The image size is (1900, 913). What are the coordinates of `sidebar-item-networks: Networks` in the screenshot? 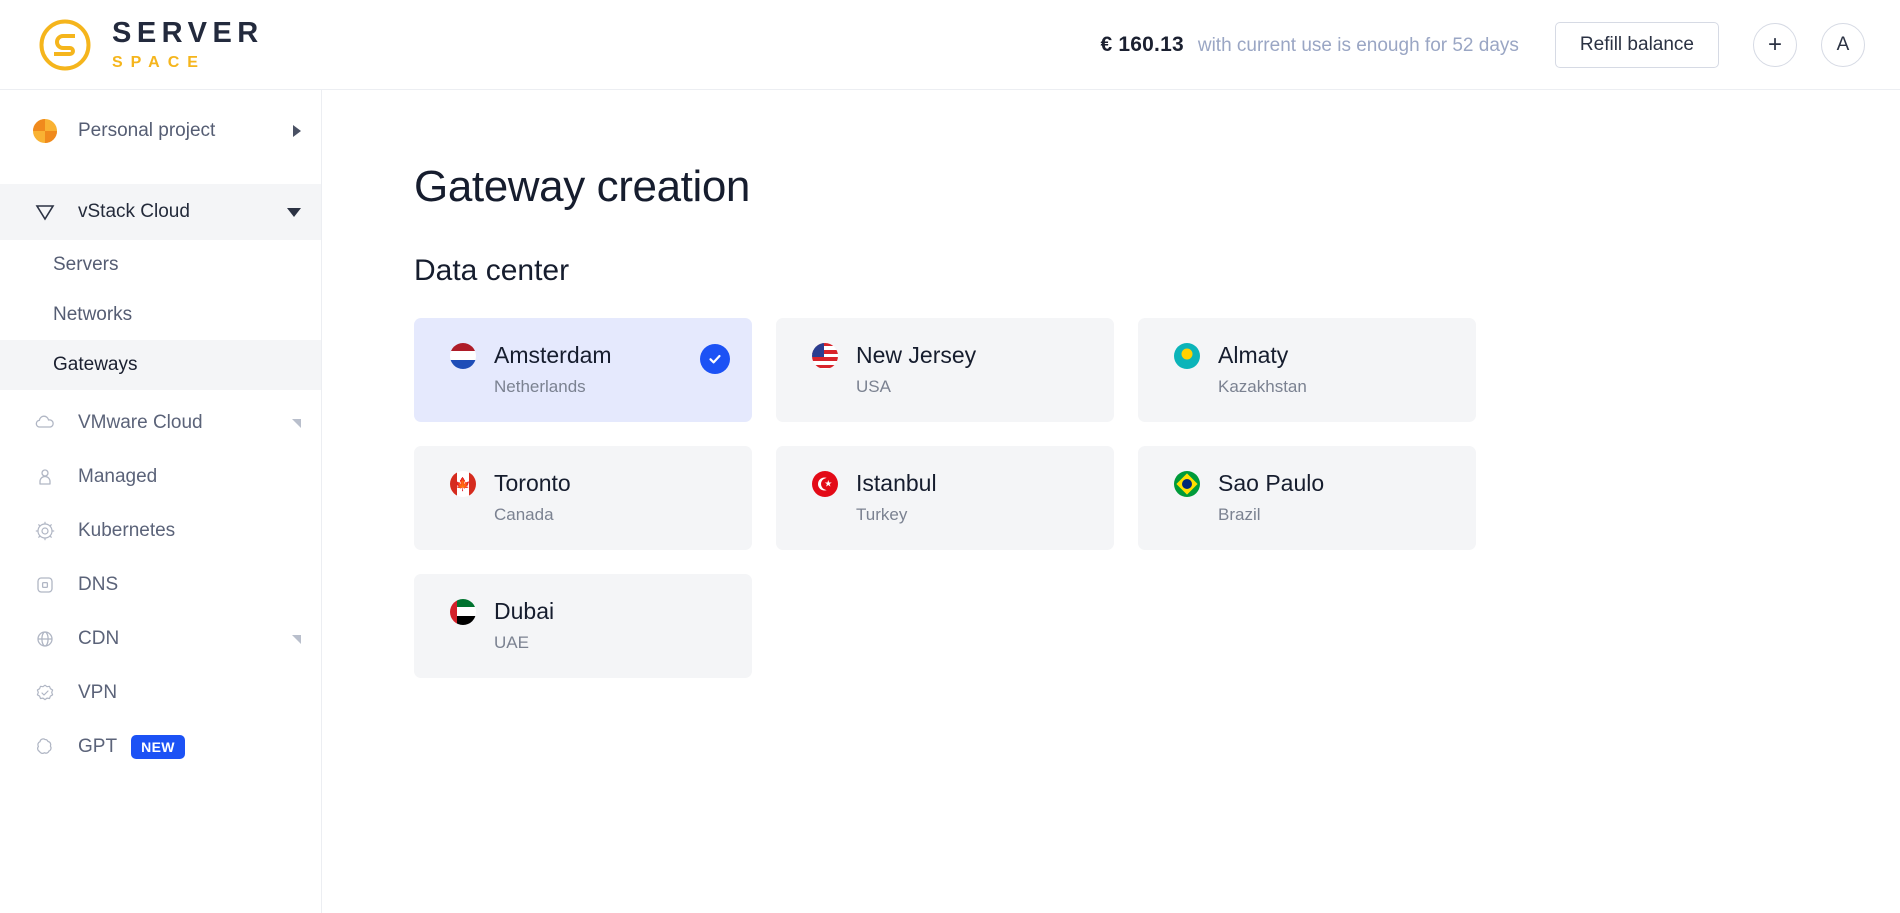 It's located at (160, 315).